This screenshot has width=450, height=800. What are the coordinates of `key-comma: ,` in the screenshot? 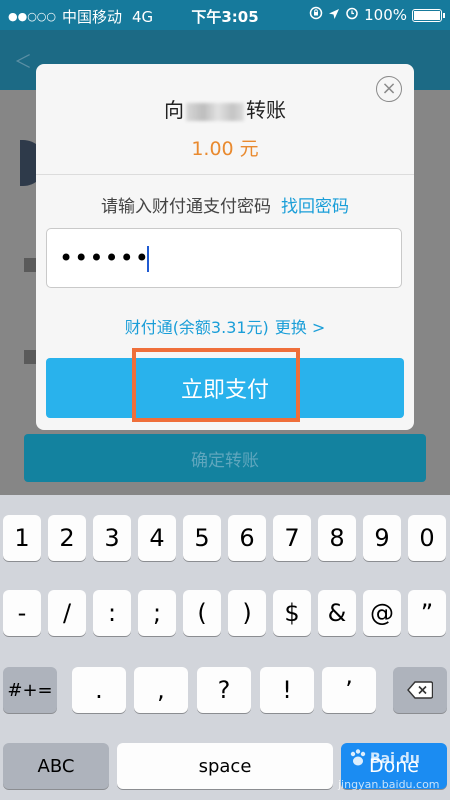 It's located at (161, 690).